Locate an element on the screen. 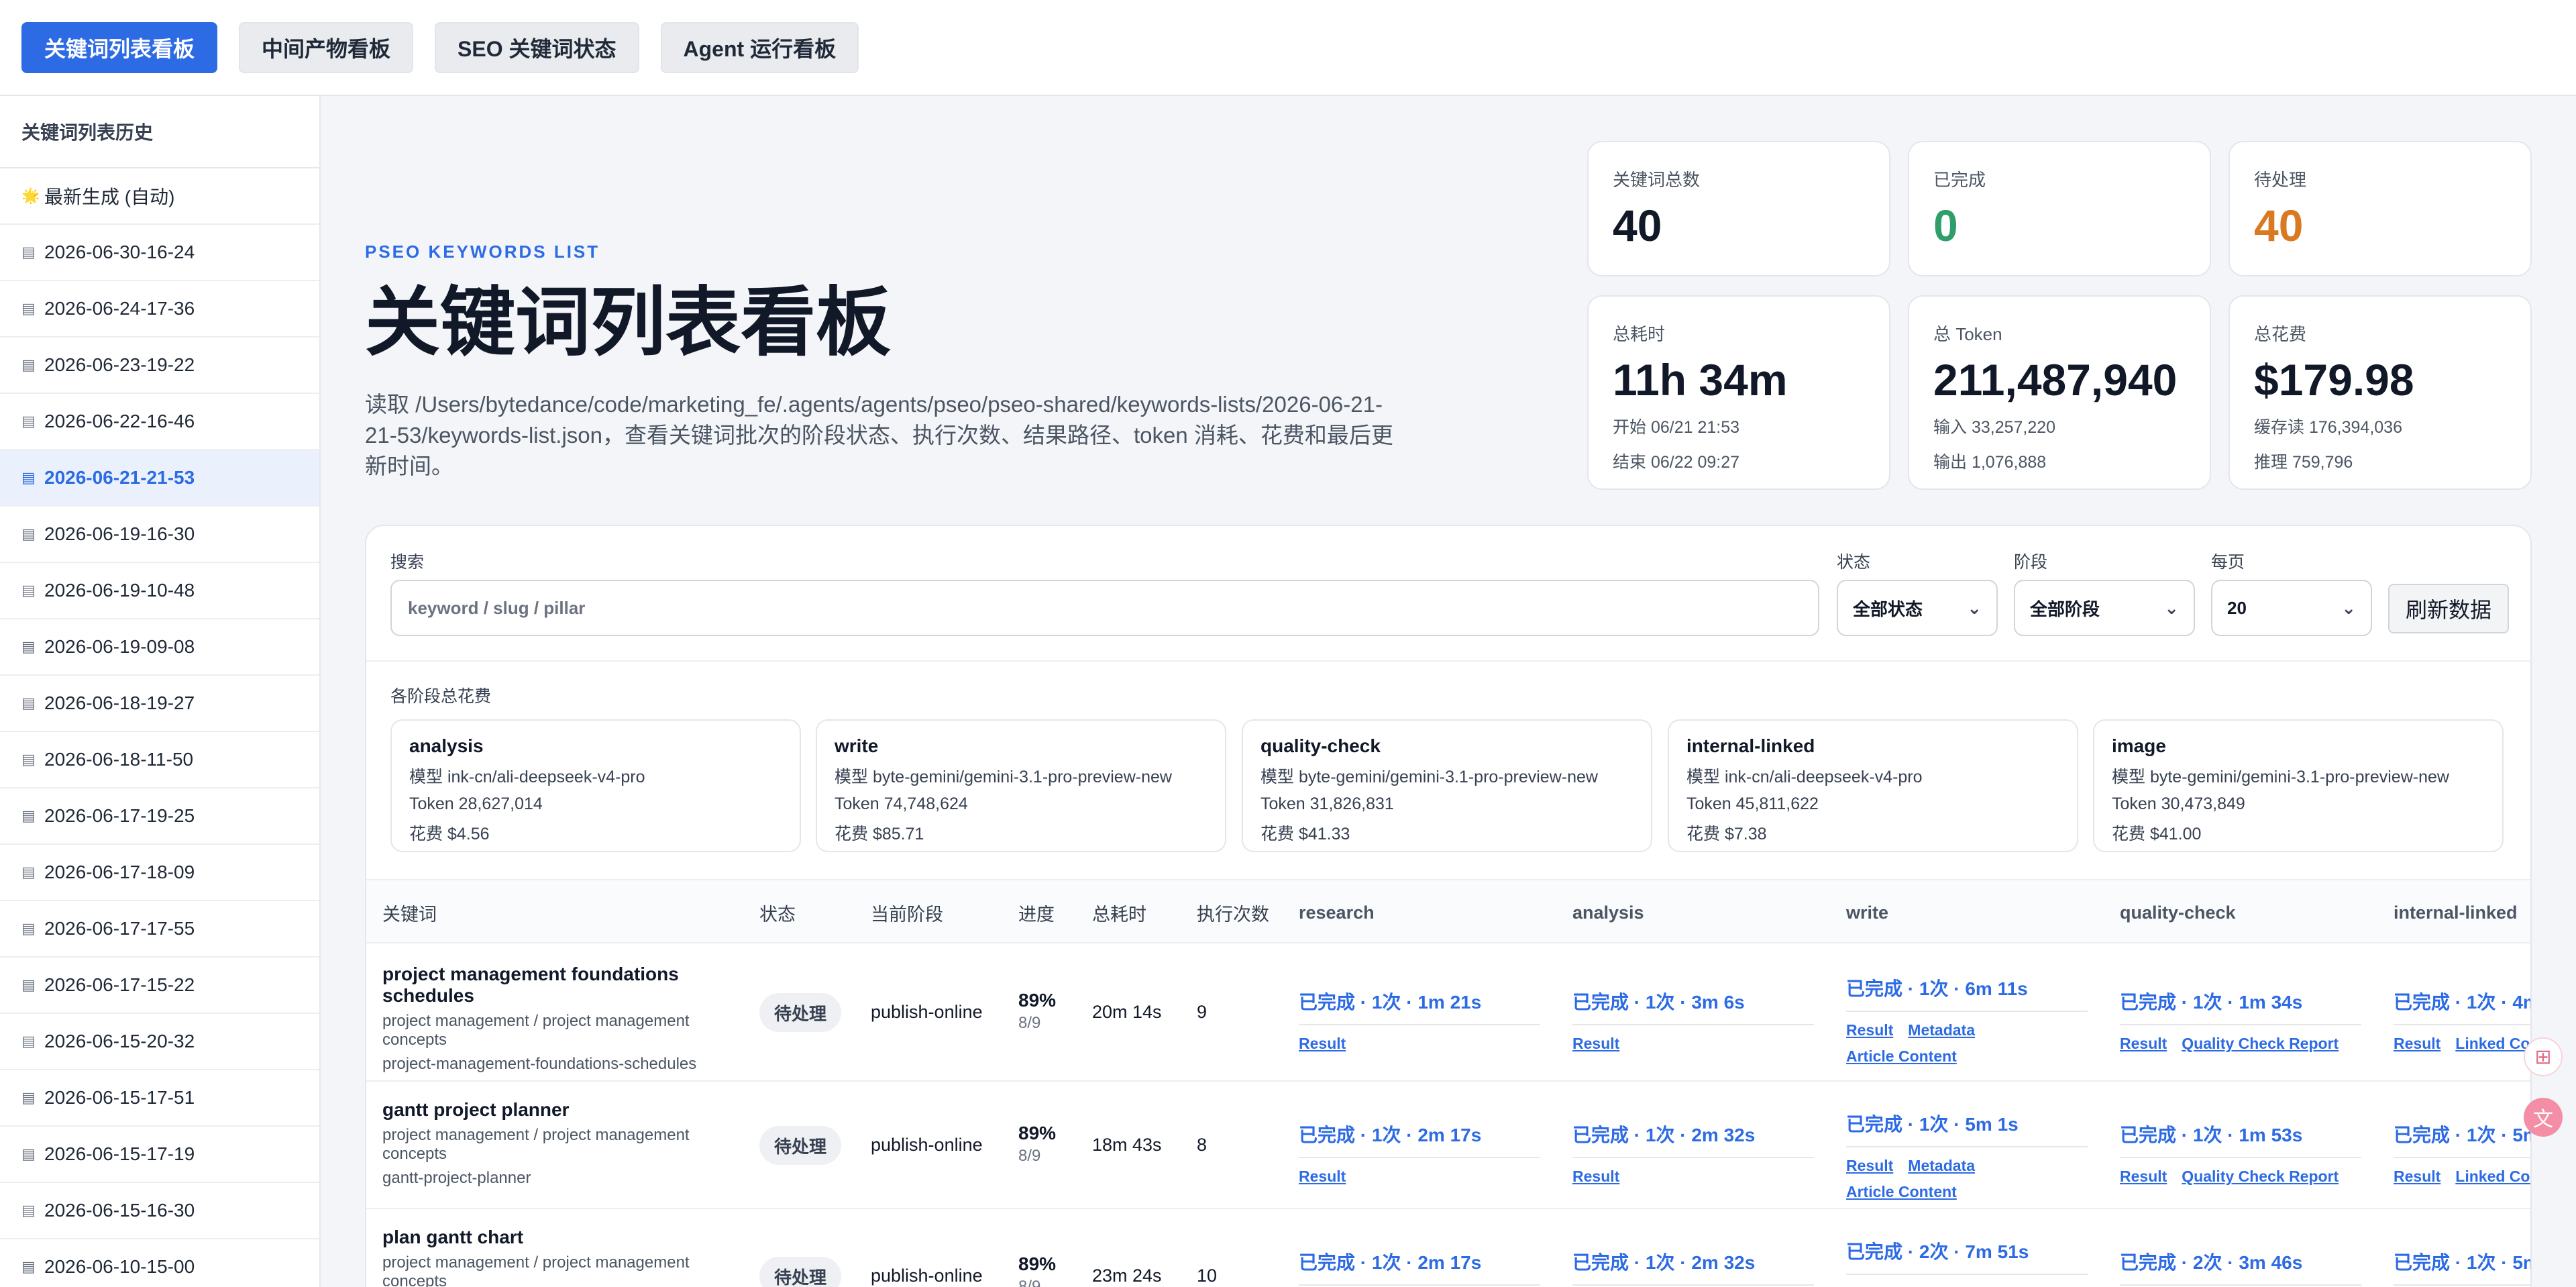  tab-seo-status: SEO 关键词状态 is located at coordinates (537, 47).